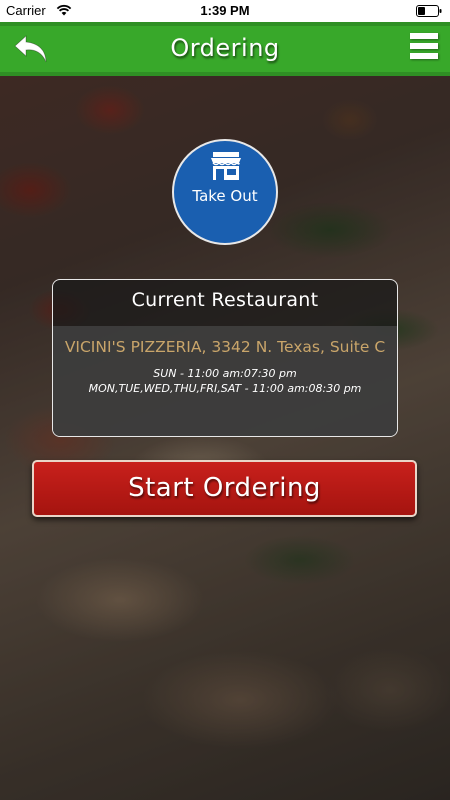 Image resolution: width=450 pixels, height=800 pixels. Describe the element at coordinates (225, 373) in the screenshot. I see `hours-sunday: SUN - 11:00 am:07:30 pm` at that location.